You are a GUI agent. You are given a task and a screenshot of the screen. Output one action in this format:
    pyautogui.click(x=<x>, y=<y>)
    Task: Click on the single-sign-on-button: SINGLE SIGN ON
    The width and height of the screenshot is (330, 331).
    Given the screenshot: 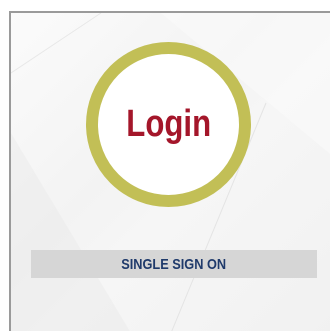 What is the action you would take?
    pyautogui.click(x=174, y=264)
    